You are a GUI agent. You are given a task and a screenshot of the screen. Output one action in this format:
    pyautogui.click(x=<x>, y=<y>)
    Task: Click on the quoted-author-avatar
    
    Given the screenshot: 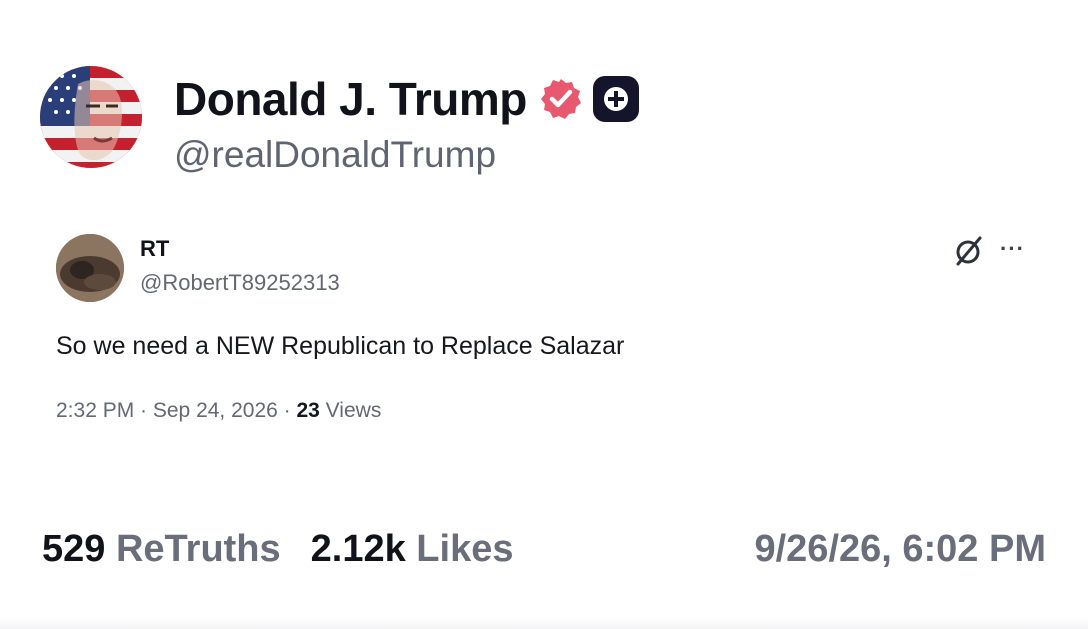 What is the action you would take?
    pyautogui.click(x=90, y=268)
    